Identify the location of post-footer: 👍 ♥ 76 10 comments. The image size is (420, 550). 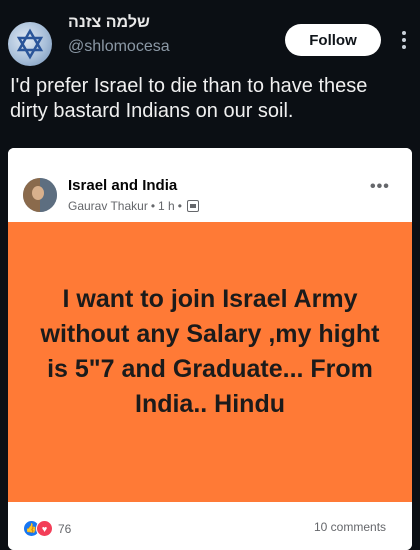
(210, 526).